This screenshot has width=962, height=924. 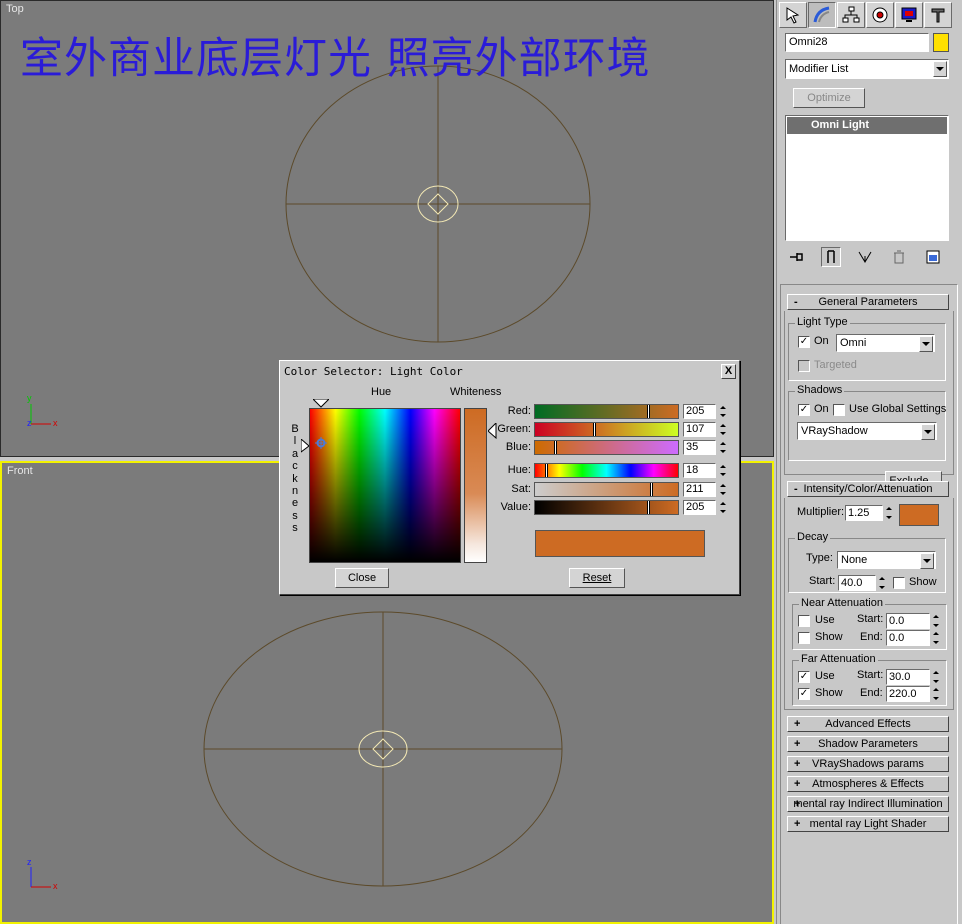 I want to click on channel-spinner: 18, so click(x=705, y=470).